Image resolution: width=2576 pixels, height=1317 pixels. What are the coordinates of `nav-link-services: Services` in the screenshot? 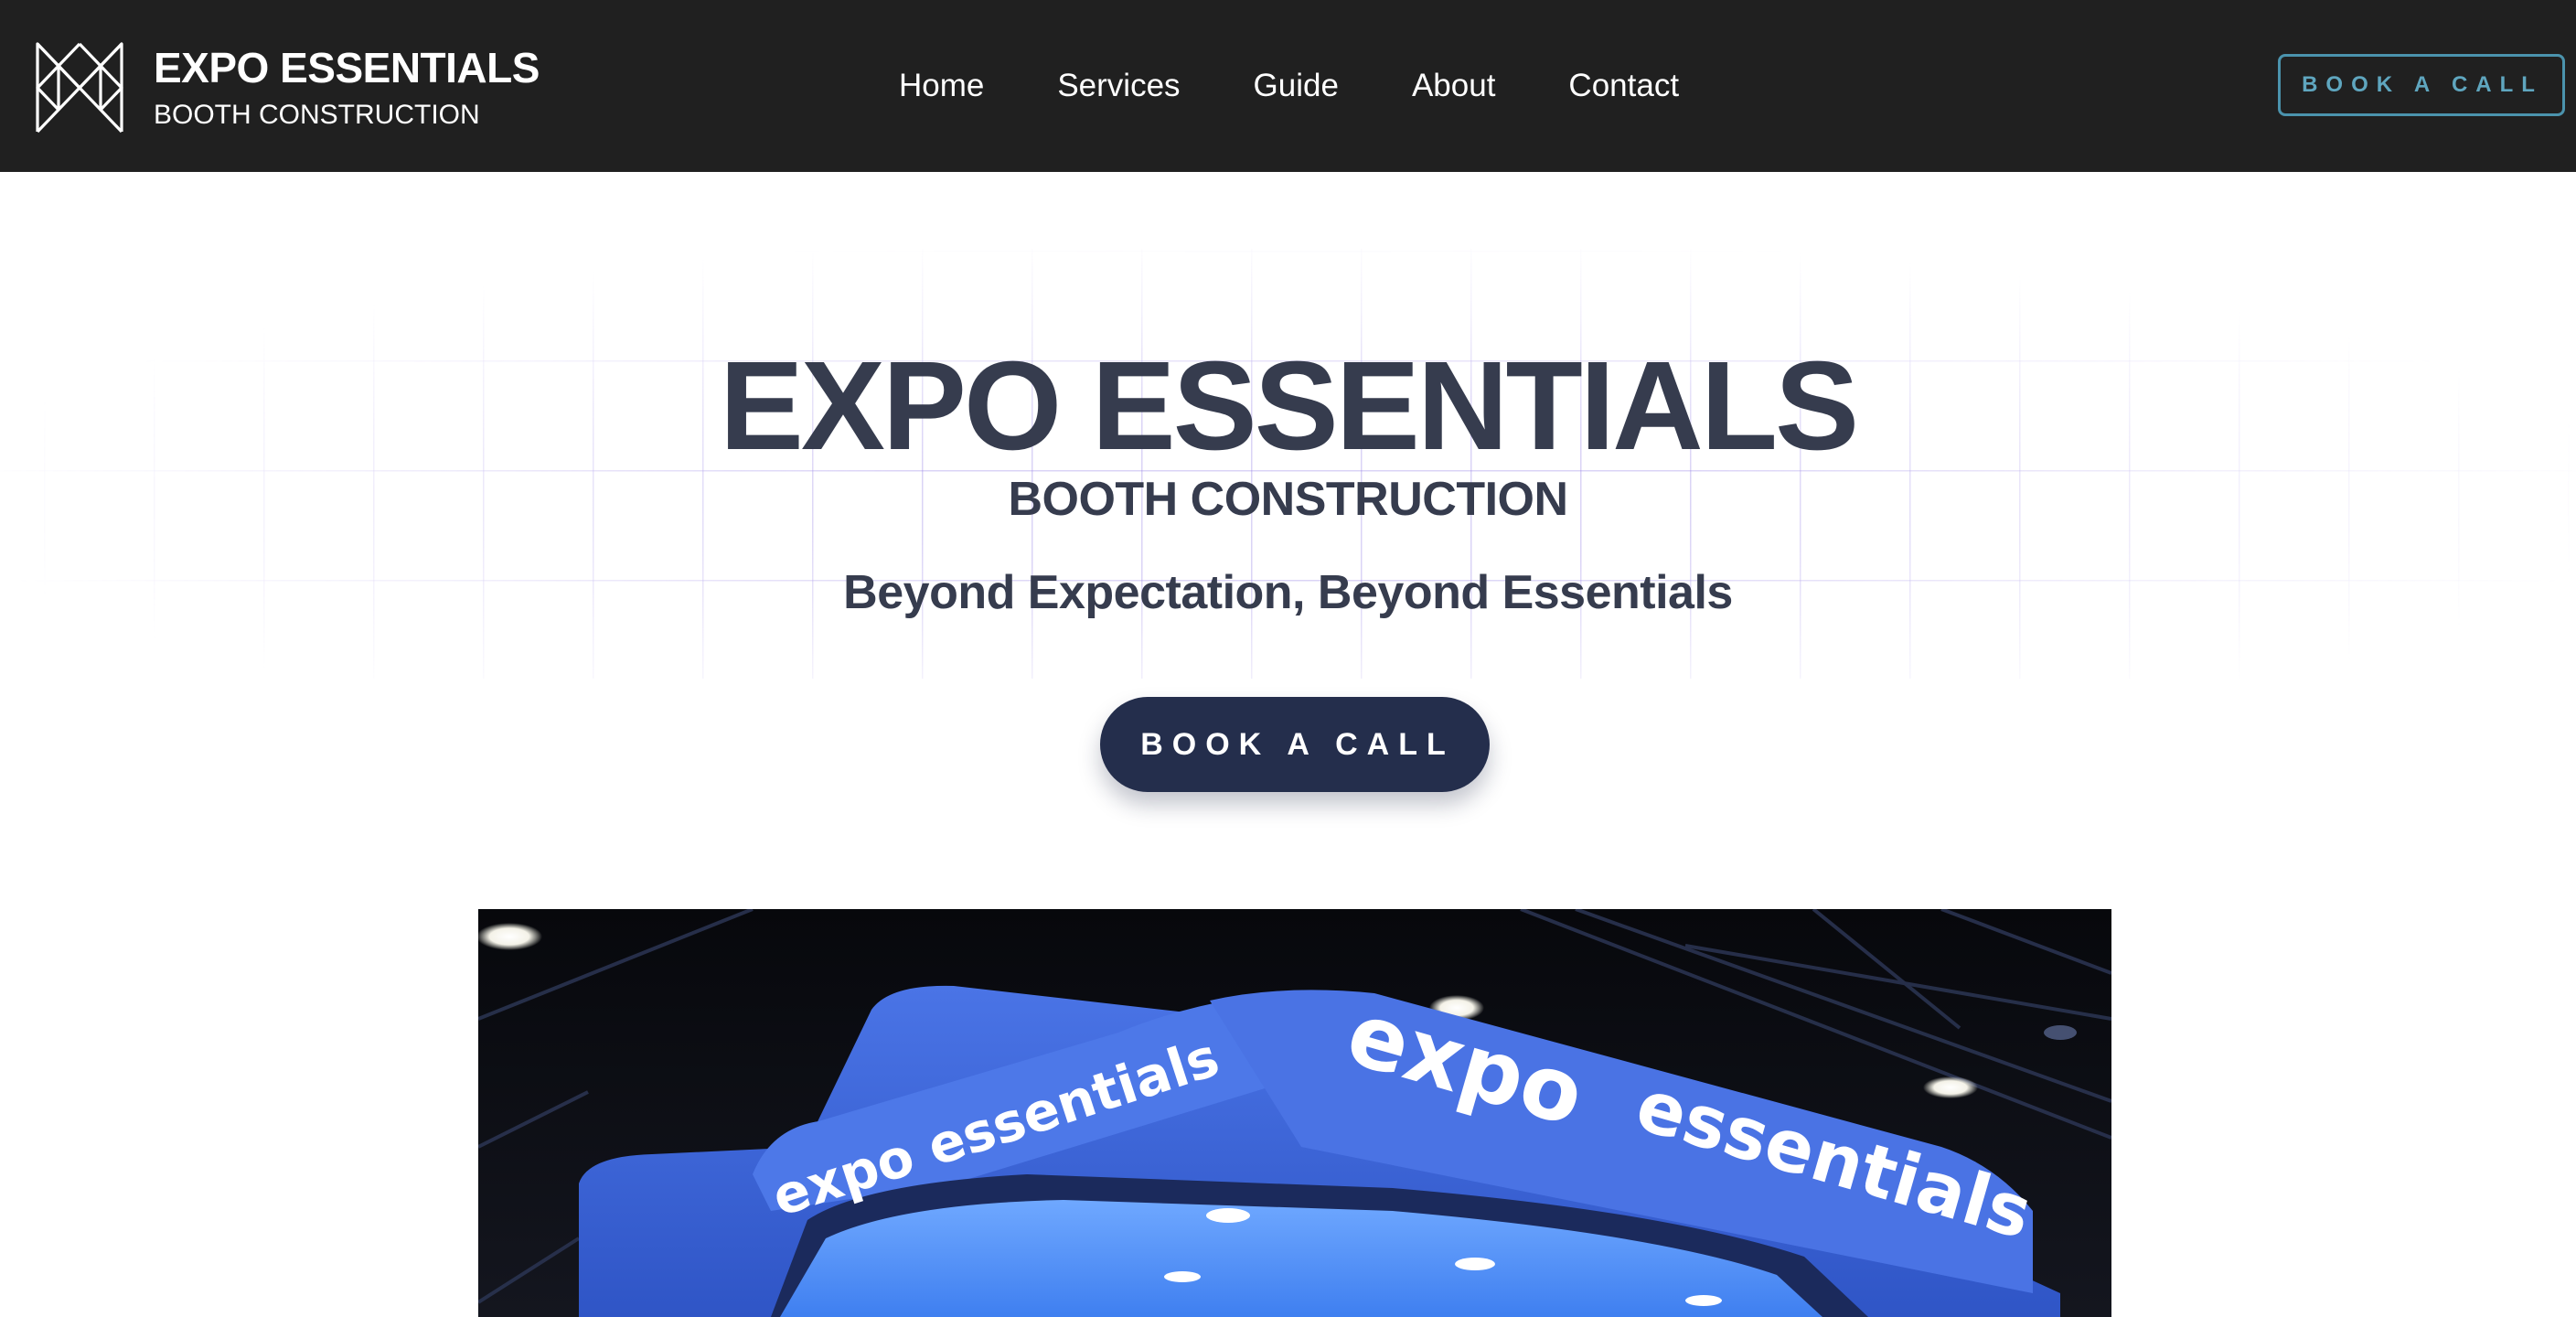 It's located at (1118, 86).